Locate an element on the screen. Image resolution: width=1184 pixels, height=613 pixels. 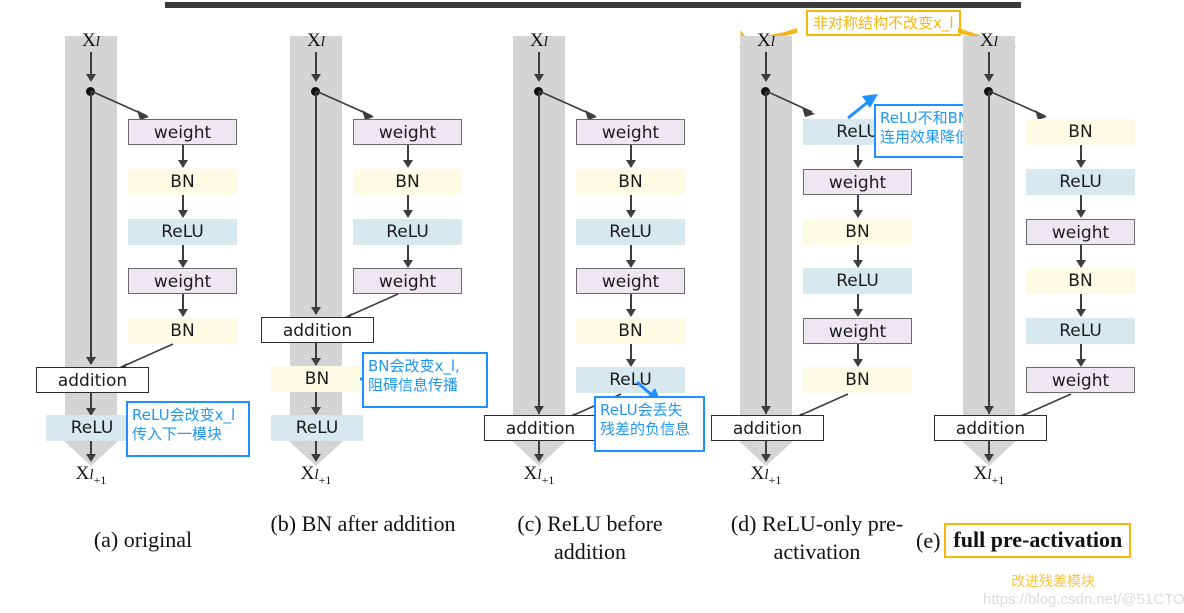
panel-b-callout: BN会改变x_l, 阻碍信息传播 is located at coordinates (425, 380).